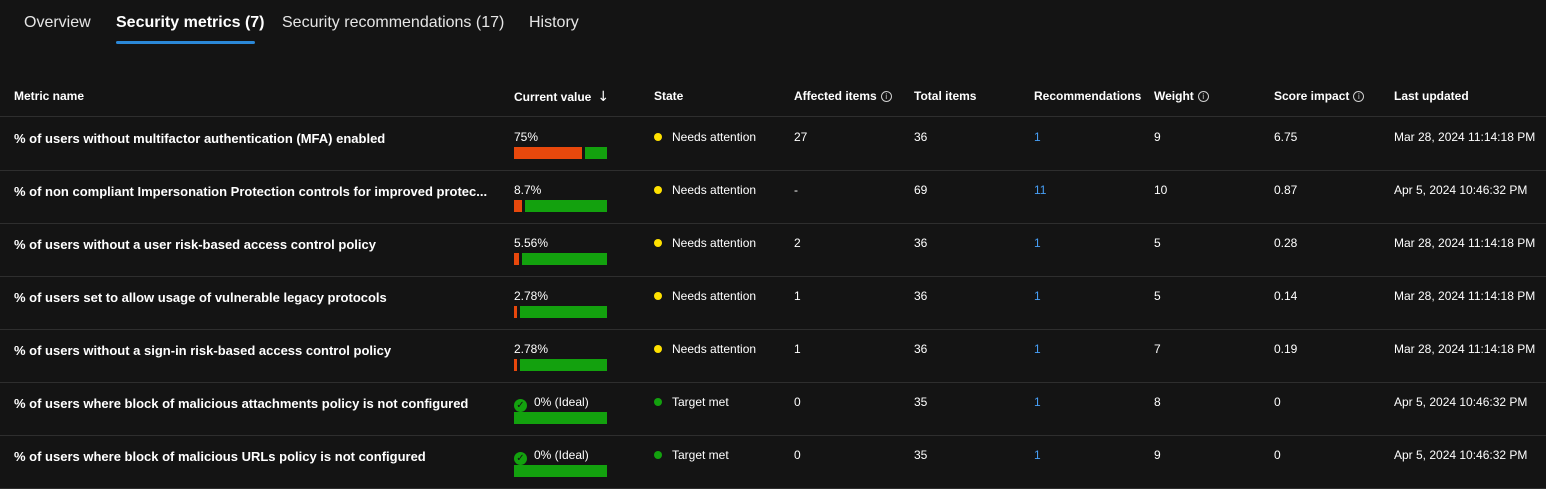  Describe the element at coordinates (551, 456) in the screenshot. I see `current-value: ✓ 0% (Ideal)` at that location.